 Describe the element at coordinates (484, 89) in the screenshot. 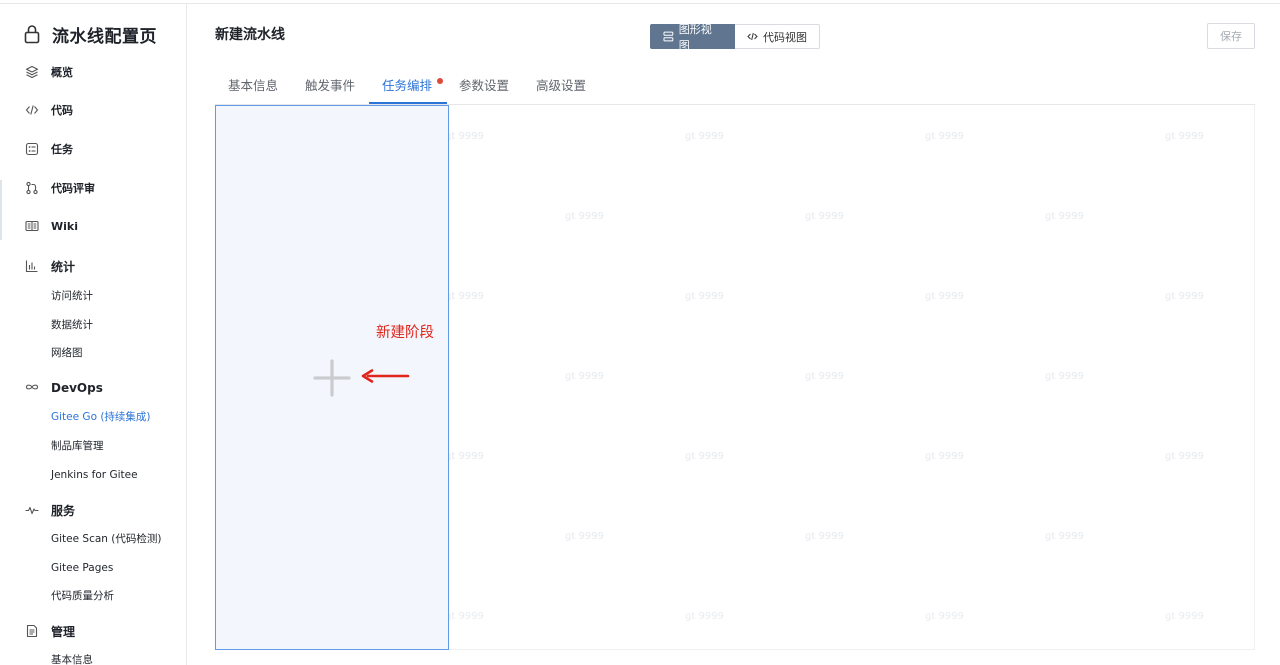

I see `tab-parameters: 参数设置` at that location.